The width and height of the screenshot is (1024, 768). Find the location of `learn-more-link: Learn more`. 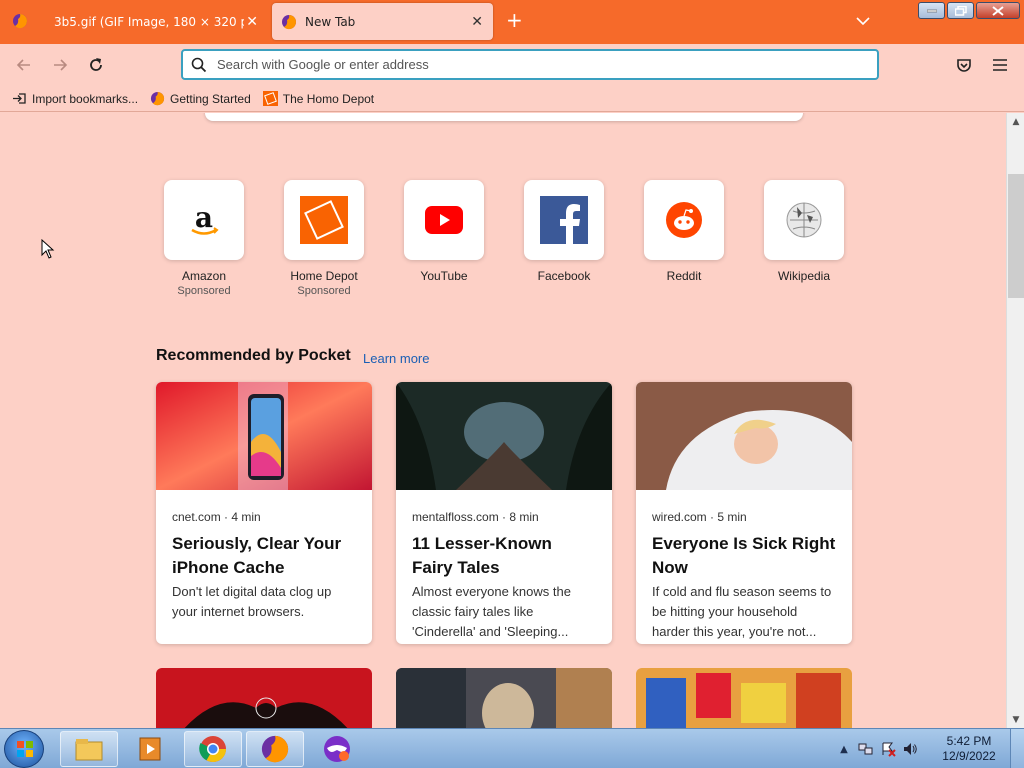

learn-more-link: Learn more is located at coordinates (396, 358).